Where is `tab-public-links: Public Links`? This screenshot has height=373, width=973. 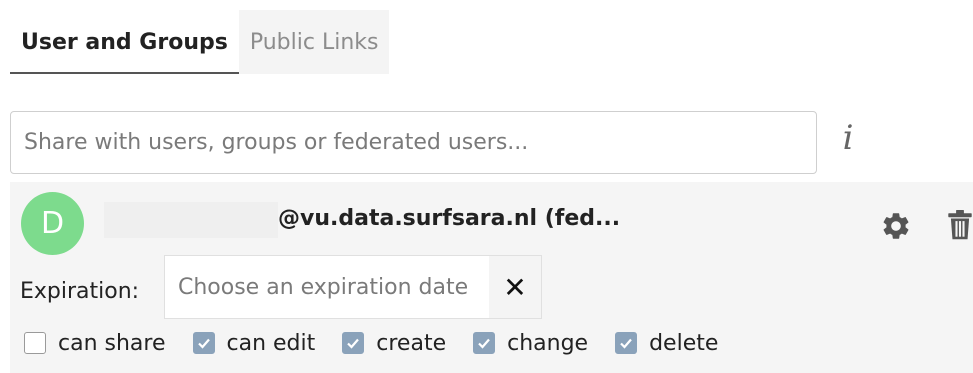
tab-public-links: Public Links is located at coordinates (314, 42).